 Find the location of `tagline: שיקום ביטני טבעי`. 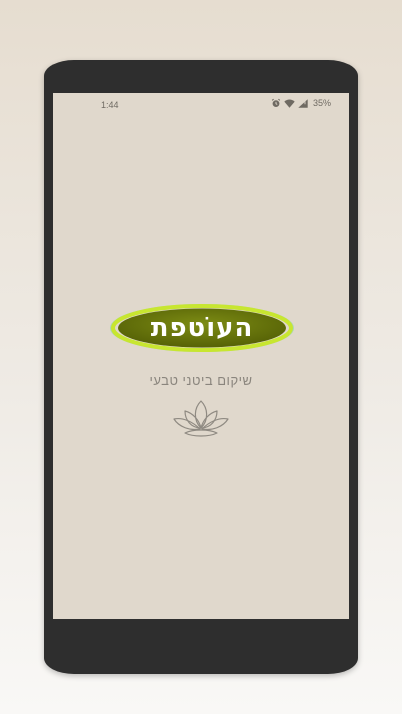

tagline: שיקום ביטני טבעי is located at coordinates (201, 380).